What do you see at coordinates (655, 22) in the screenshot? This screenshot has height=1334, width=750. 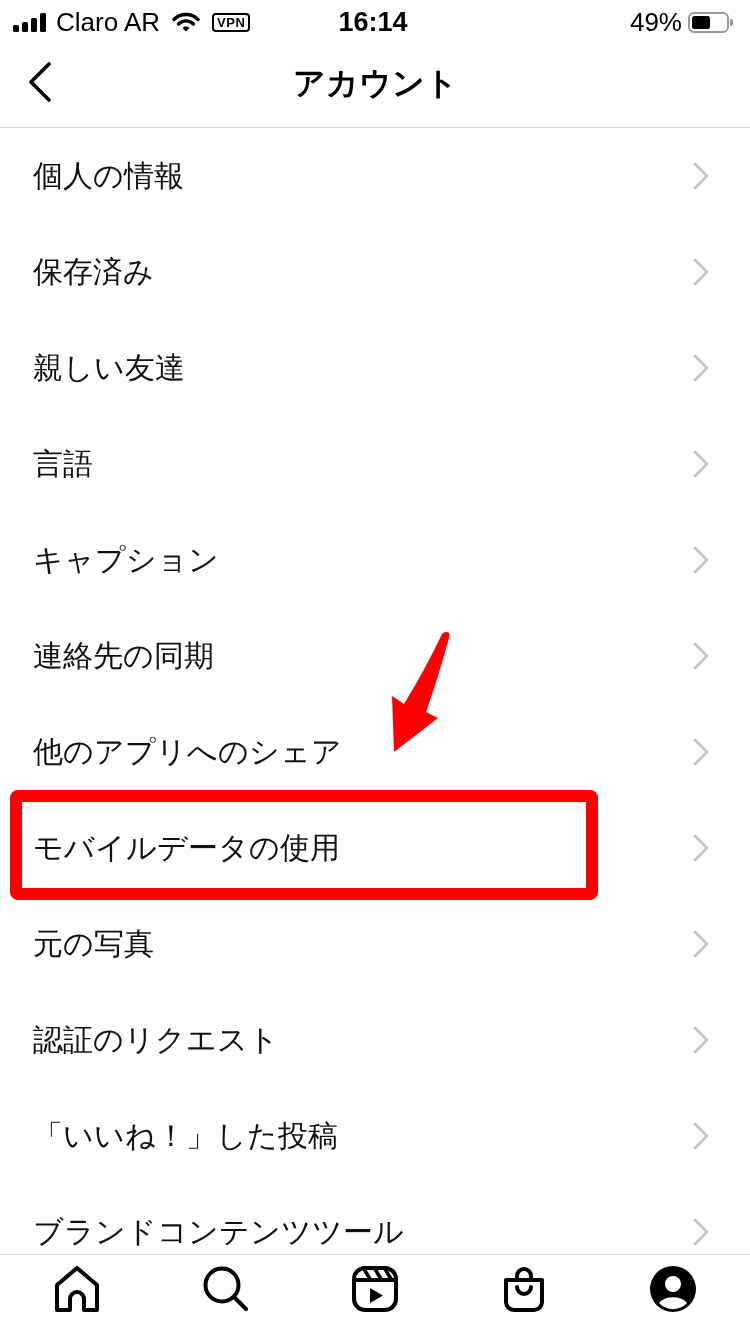 I see `battery-percent: 49%` at bounding box center [655, 22].